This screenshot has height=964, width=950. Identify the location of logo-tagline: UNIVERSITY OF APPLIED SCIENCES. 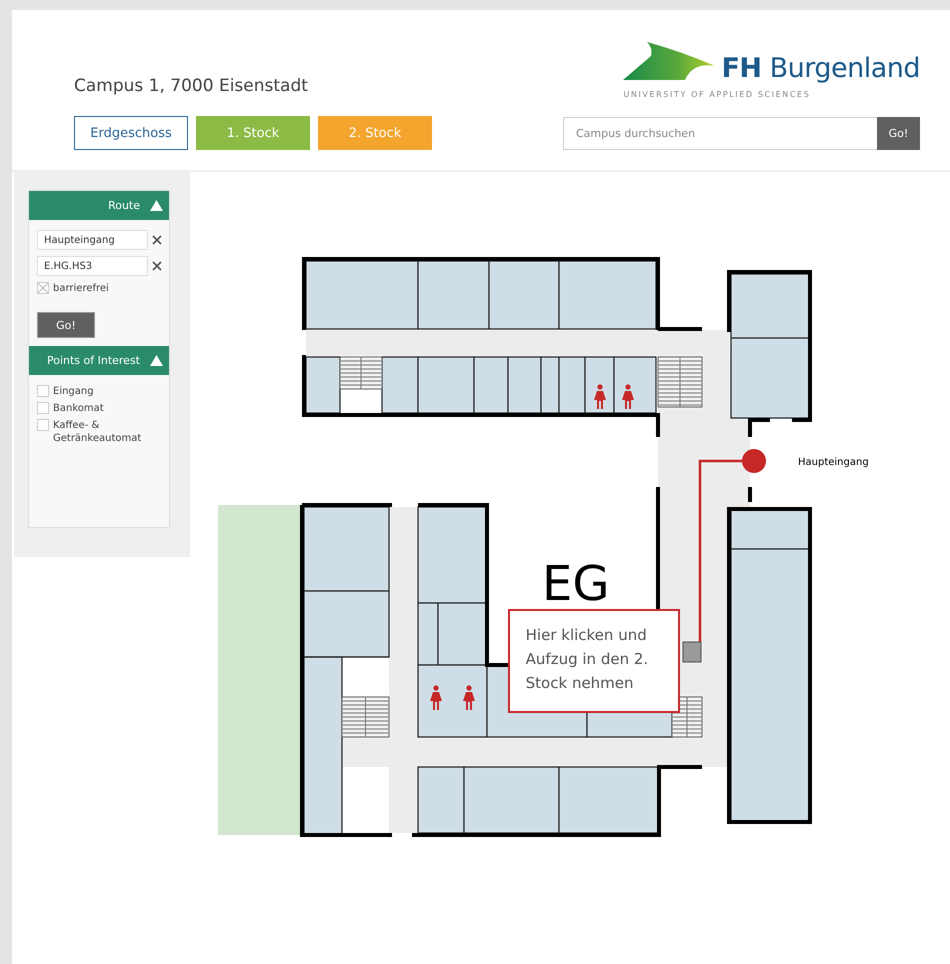
(716, 94).